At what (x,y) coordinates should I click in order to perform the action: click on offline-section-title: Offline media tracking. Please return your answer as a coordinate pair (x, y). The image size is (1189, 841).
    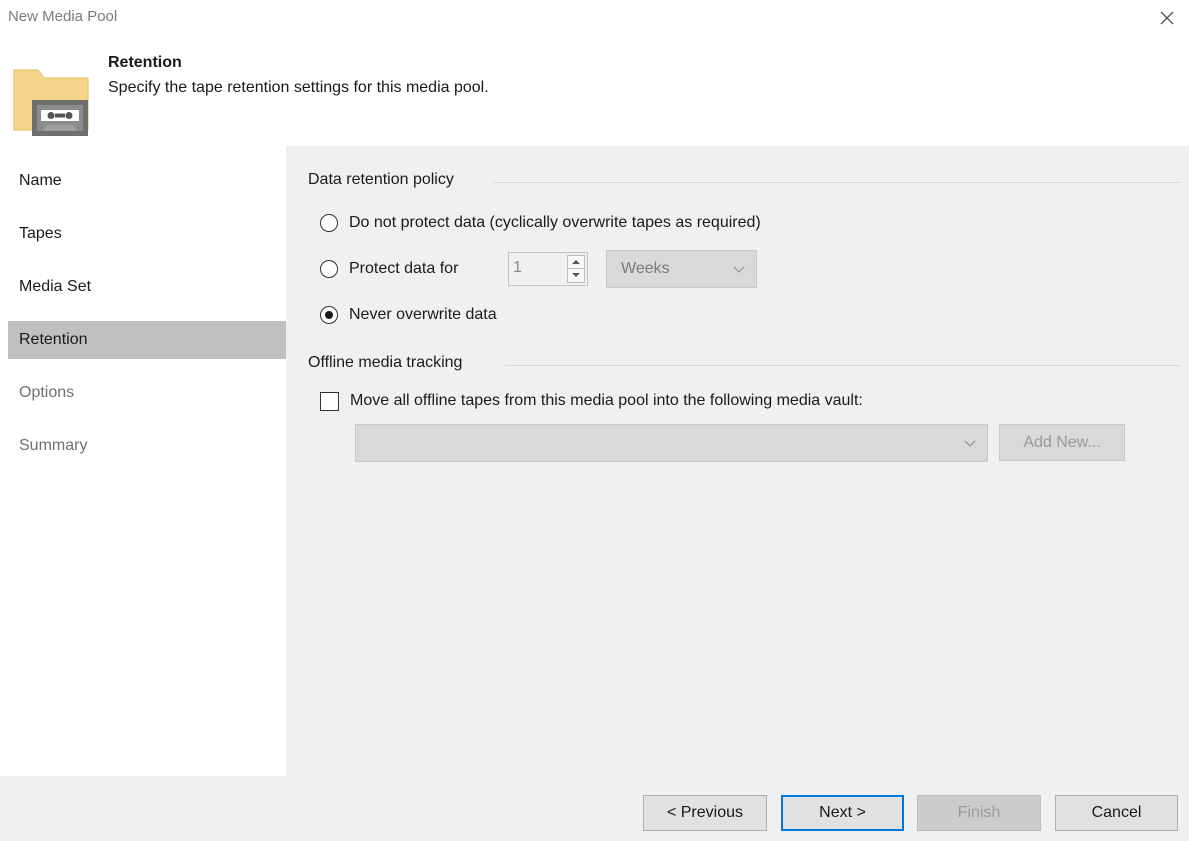
    Looking at the image, I should click on (385, 362).